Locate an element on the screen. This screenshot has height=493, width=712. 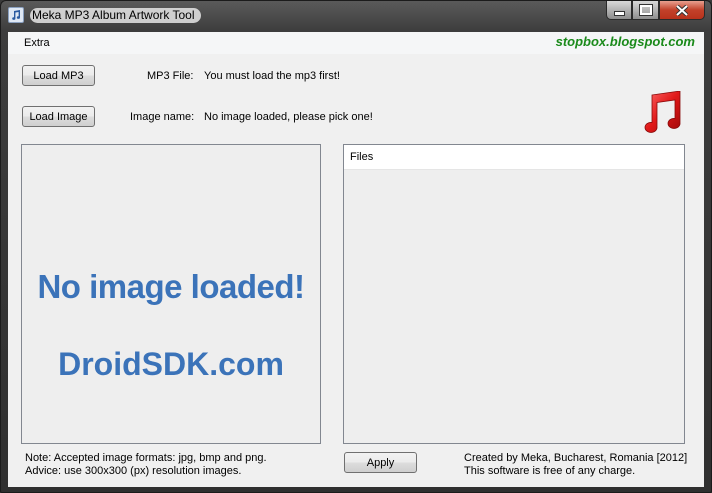
minimize-button is located at coordinates (619, 10).